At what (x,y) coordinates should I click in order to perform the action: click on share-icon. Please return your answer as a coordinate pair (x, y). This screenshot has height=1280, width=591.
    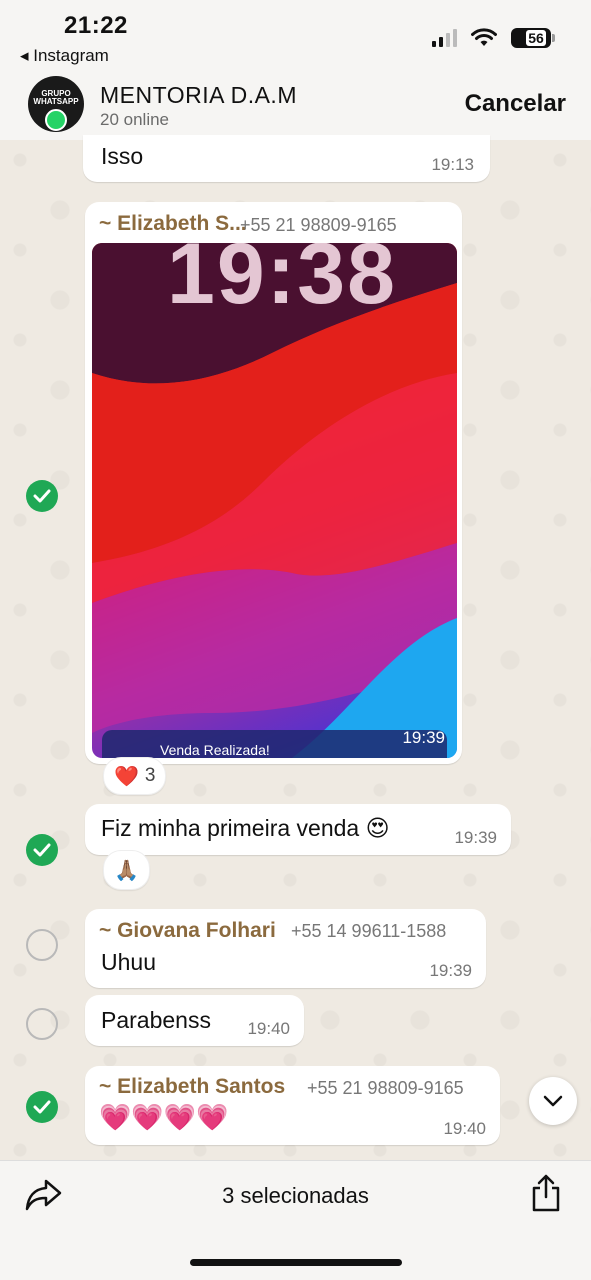
    Looking at the image, I should click on (546, 1193).